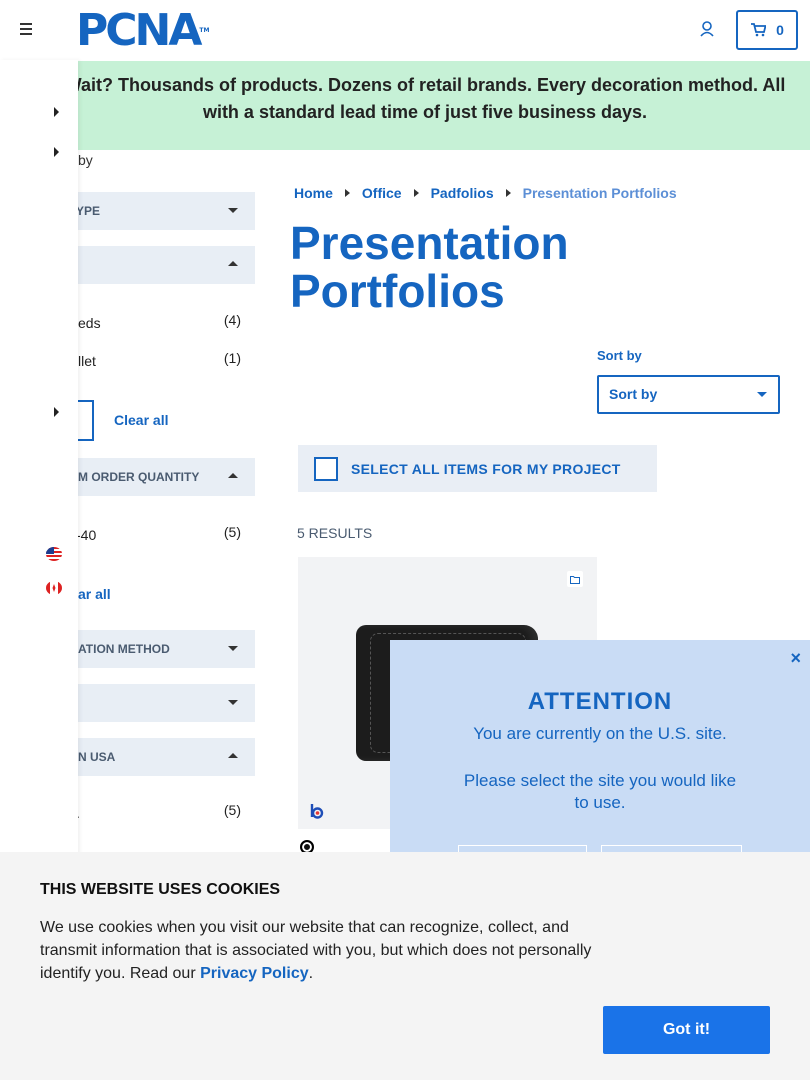  What do you see at coordinates (780, 30) in the screenshot?
I see `cart-count: 0` at bounding box center [780, 30].